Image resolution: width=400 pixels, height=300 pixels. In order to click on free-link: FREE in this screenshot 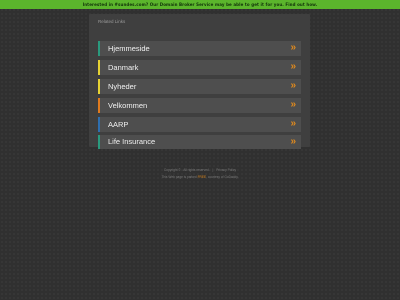, I will do `click(202, 177)`.